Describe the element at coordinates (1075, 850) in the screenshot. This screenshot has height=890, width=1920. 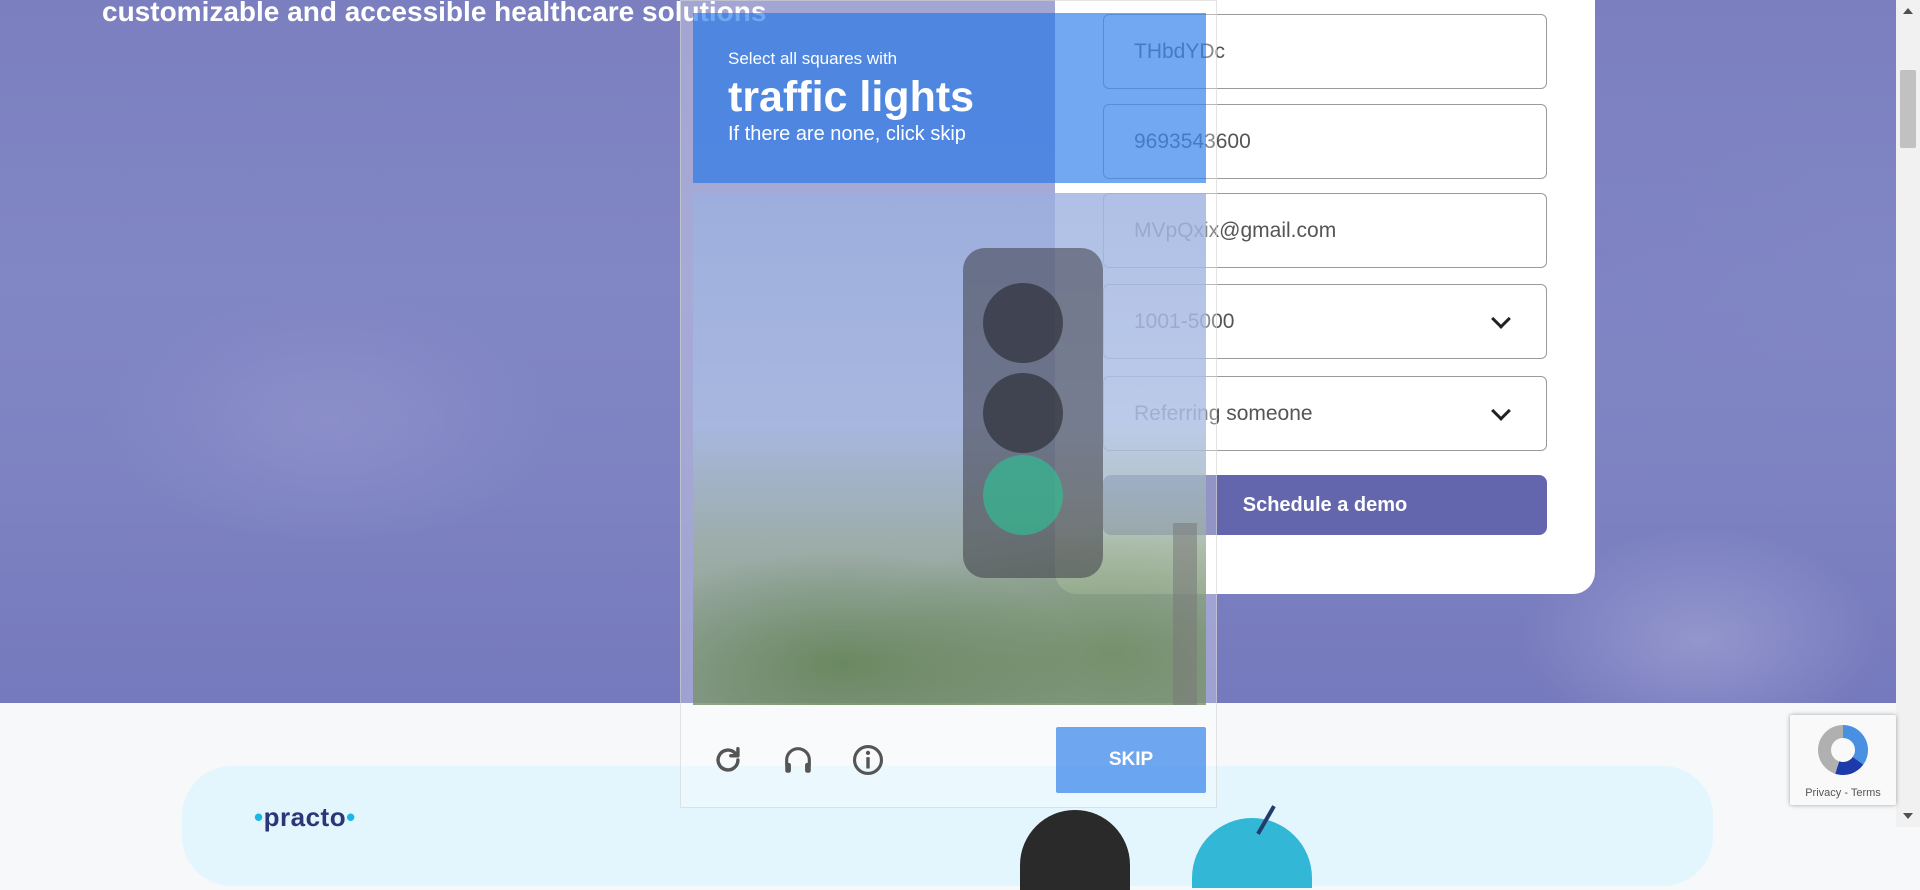
I see `person-illustration` at that location.